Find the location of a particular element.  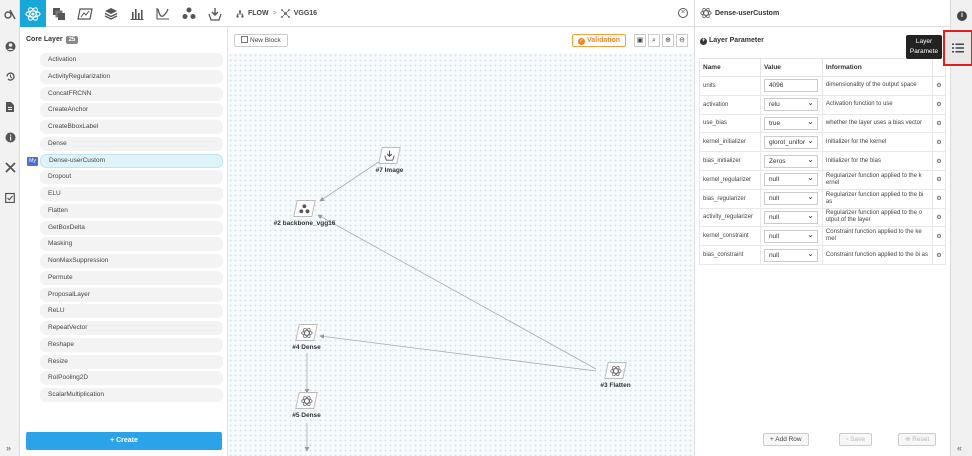

param-value-cell: 4096 is located at coordinates (791, 86).